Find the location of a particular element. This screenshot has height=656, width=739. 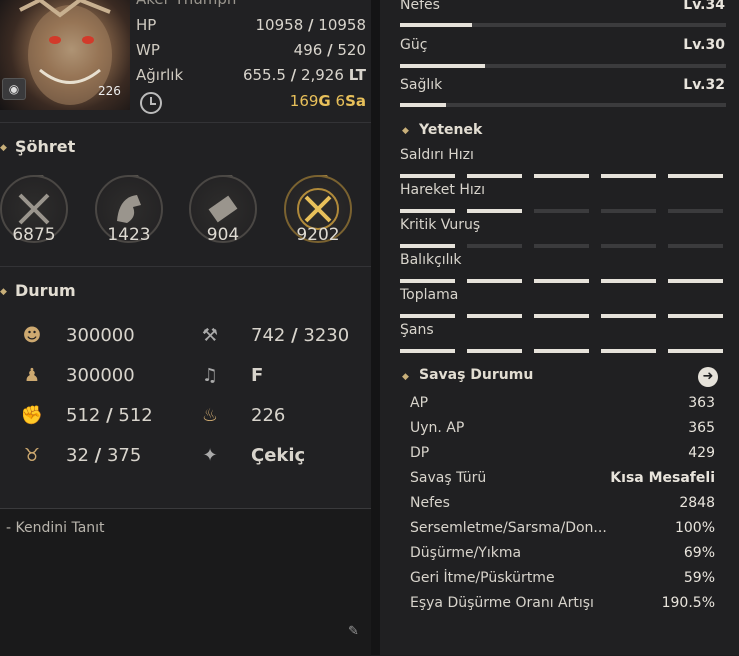

combat-stat-value: 69% is located at coordinates (699, 553).